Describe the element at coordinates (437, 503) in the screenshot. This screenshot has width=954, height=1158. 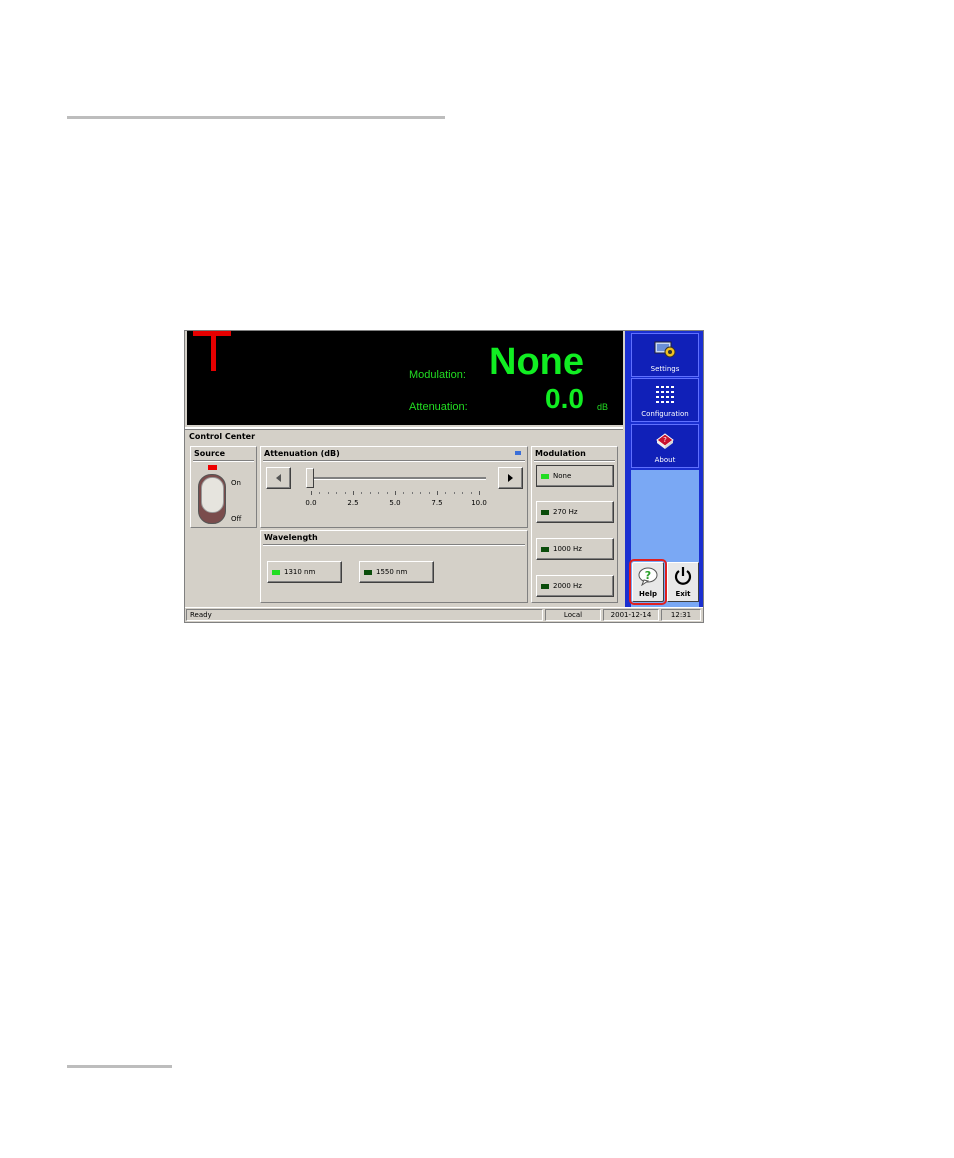
I see `scale-label: 7.5` at that location.